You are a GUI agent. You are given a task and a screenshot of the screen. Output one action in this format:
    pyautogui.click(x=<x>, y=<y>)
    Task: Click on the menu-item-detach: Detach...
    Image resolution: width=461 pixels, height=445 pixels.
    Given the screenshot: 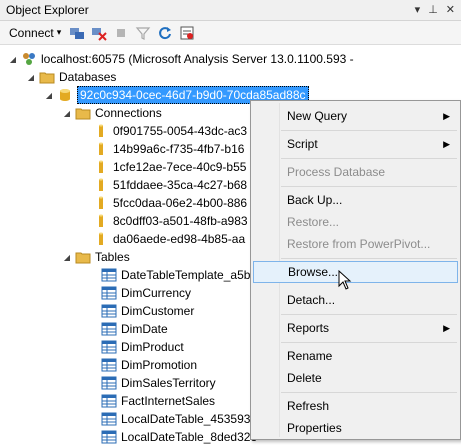 What is the action you would take?
    pyautogui.click(x=355, y=300)
    